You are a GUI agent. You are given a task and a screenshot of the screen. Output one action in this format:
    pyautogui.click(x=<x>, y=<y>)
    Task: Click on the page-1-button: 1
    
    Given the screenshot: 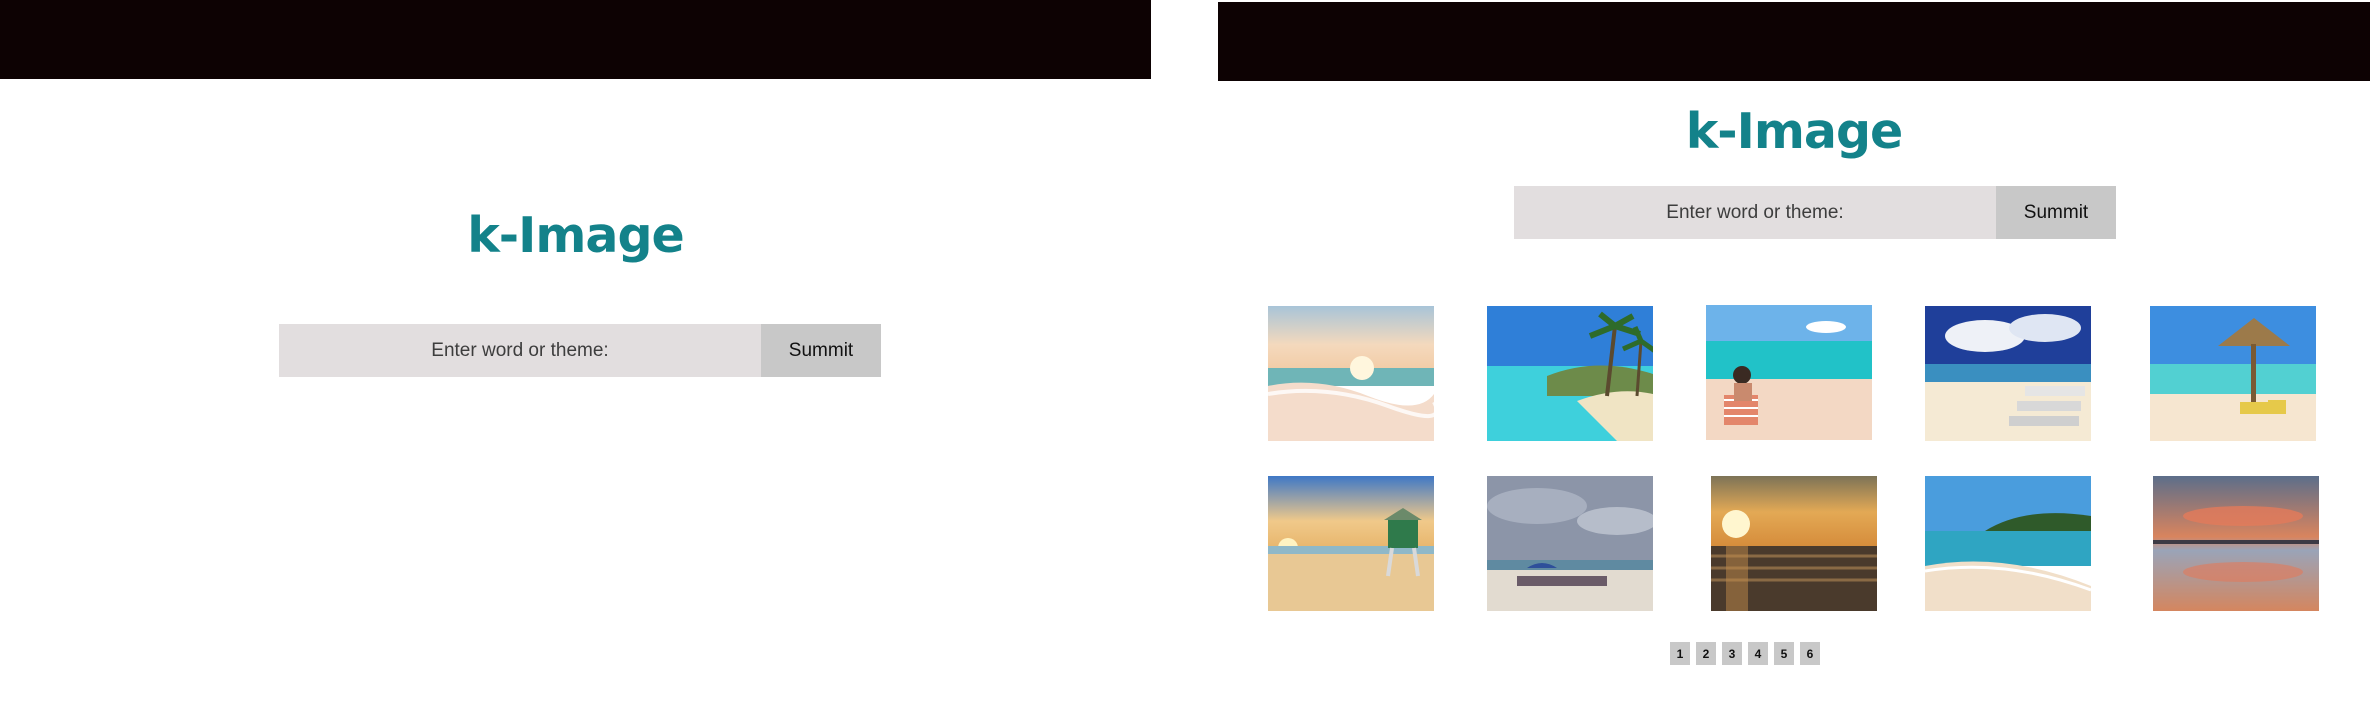 What is the action you would take?
    pyautogui.click(x=1680, y=653)
    